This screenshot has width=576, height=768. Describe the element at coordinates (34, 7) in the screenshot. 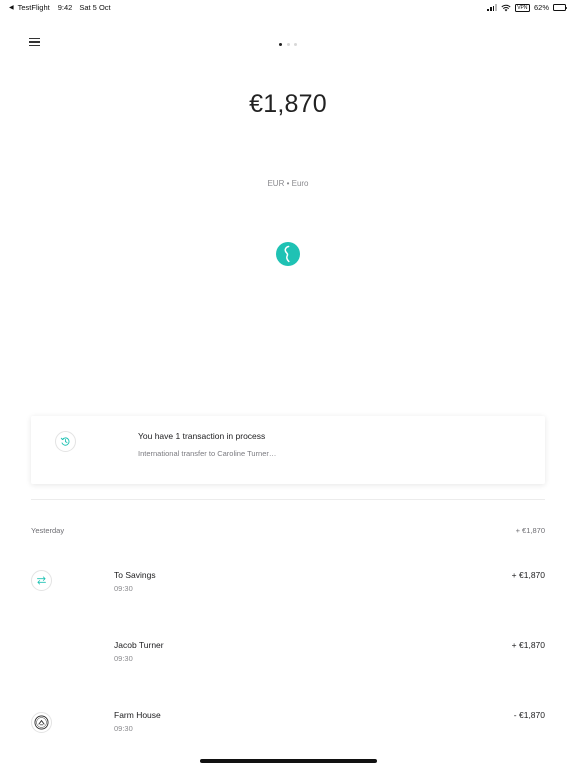

I see `back-app-label: TestFlight` at that location.